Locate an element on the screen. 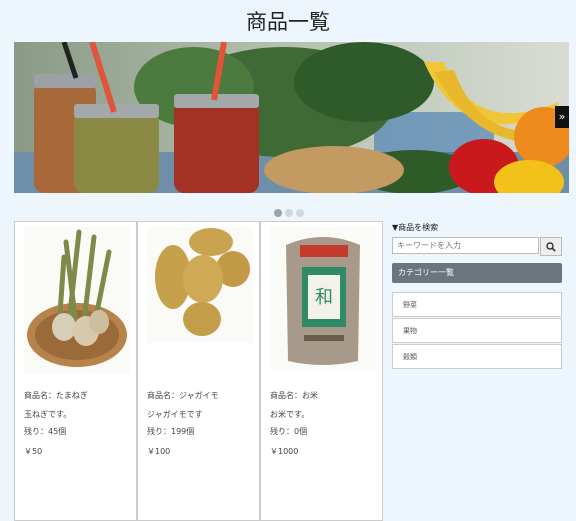 Image resolution: width=576 pixels, height=521 pixels. search-form is located at coordinates (477, 246).